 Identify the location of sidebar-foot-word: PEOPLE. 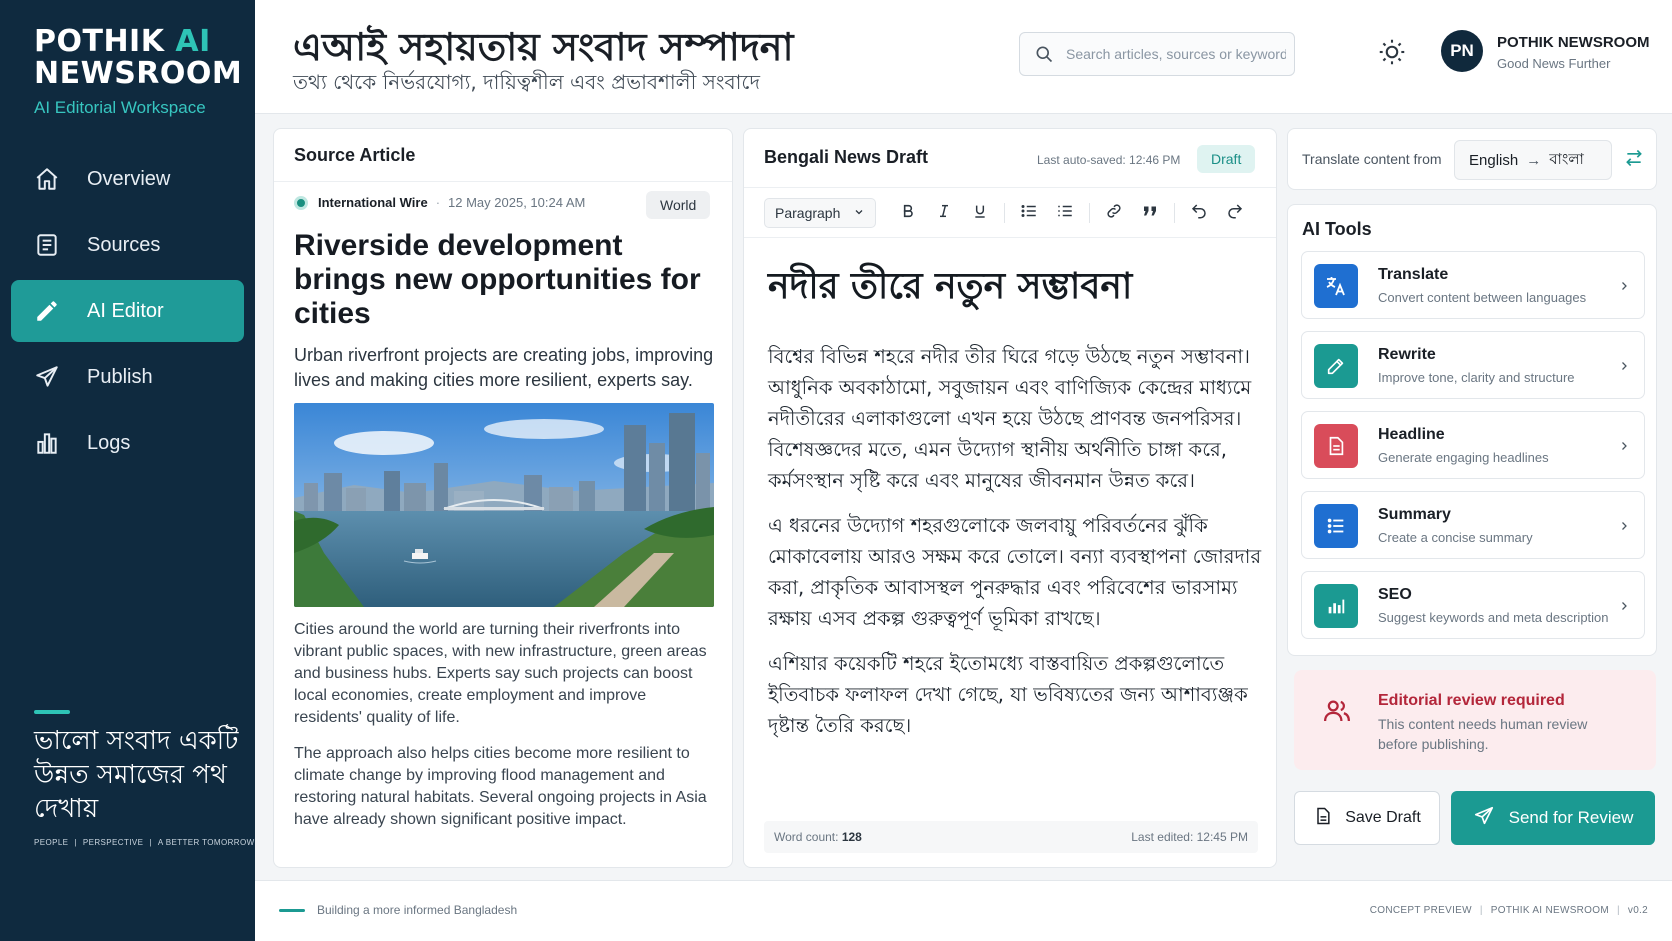
(51, 842).